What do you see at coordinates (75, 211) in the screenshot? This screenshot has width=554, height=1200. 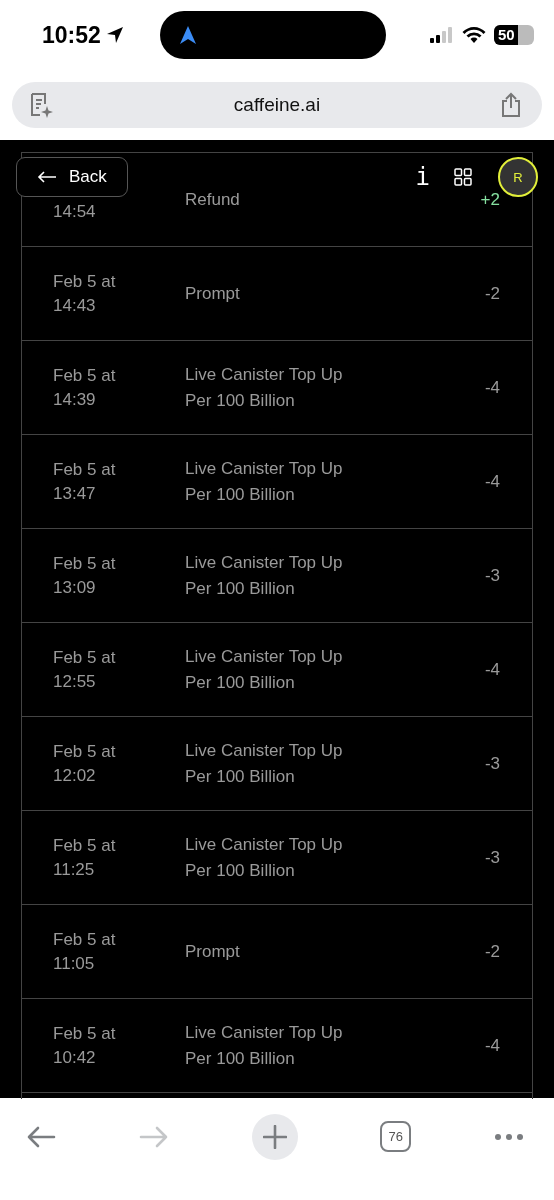 I see `transaction-date: 14:54` at bounding box center [75, 211].